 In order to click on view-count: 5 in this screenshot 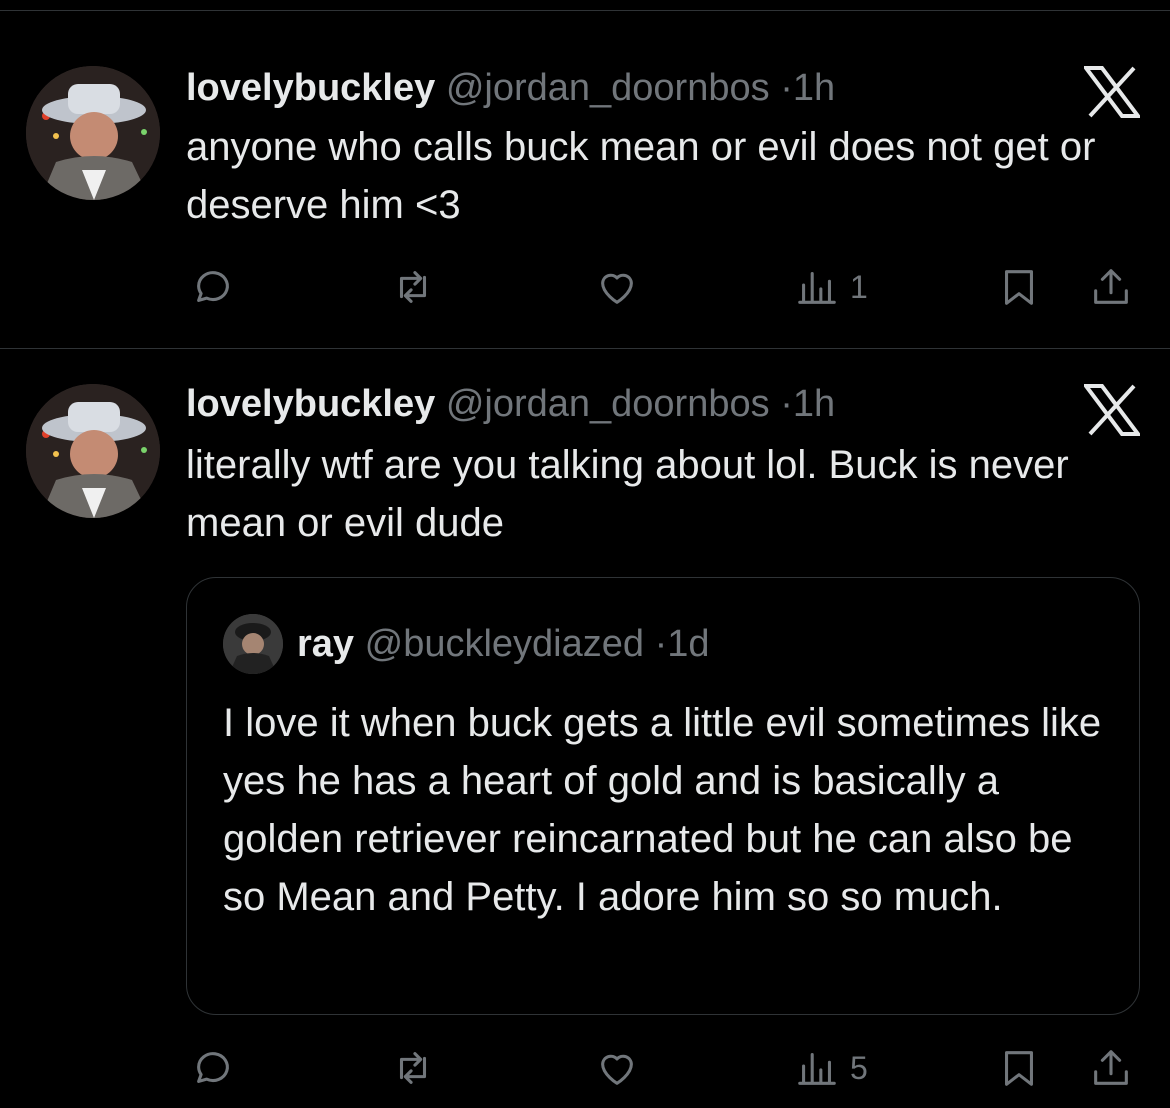, I will do `click(859, 1067)`.